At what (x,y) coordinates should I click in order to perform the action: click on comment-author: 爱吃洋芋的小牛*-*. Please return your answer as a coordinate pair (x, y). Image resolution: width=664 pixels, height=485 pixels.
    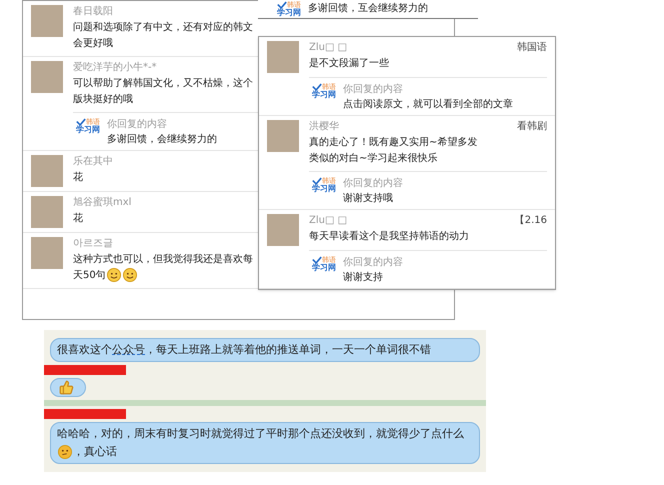
    Looking at the image, I should click on (115, 68).